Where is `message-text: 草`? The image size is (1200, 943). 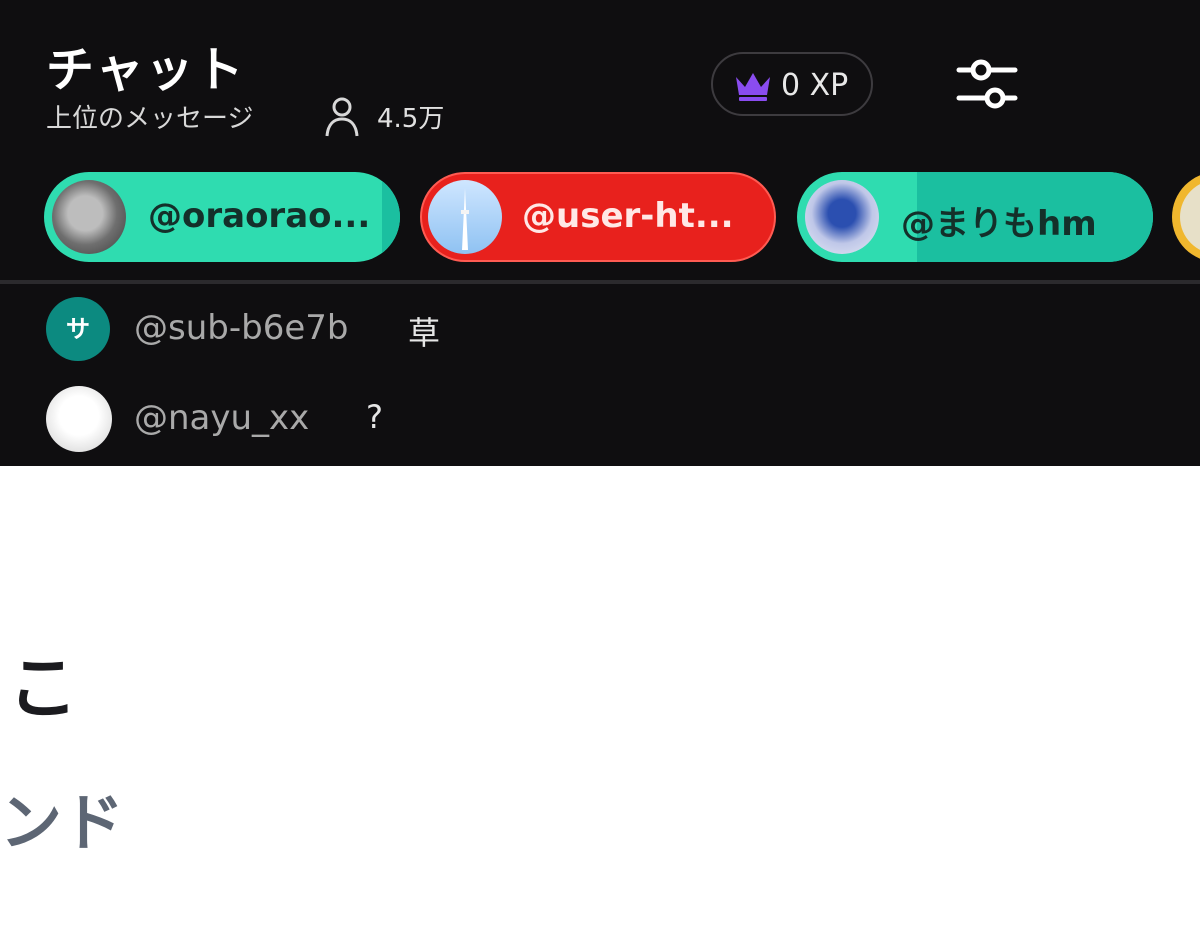
message-text: 草 is located at coordinates (424, 333).